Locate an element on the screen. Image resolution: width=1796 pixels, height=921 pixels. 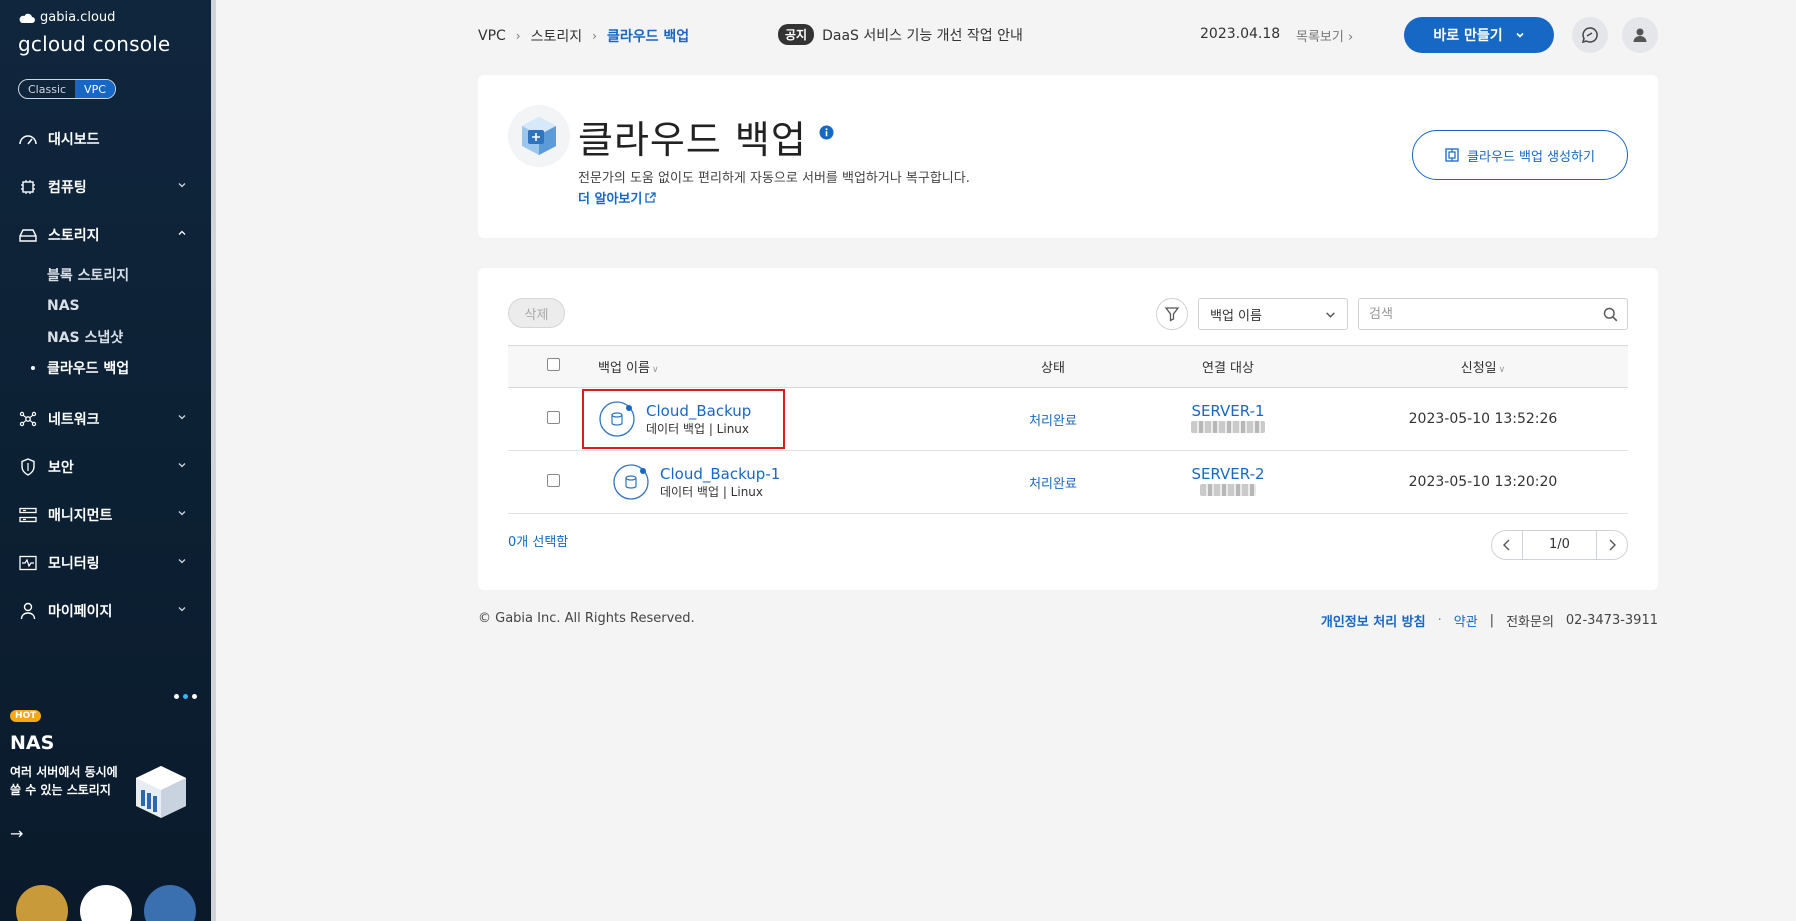
mode-vpc-button: VPC is located at coordinates (95, 89).